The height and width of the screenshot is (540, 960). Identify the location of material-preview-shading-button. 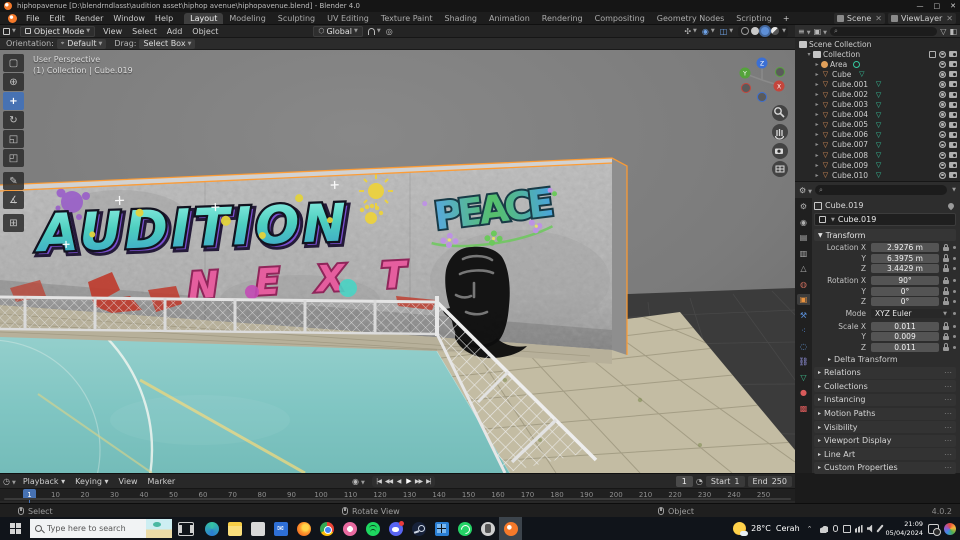
(765, 31).